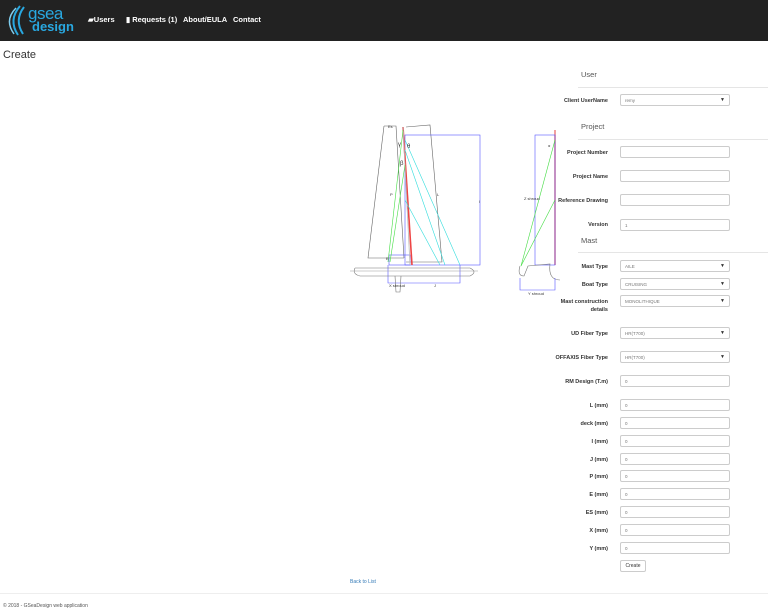  What do you see at coordinates (675, 441) in the screenshot?
I see `i-input: 0` at bounding box center [675, 441].